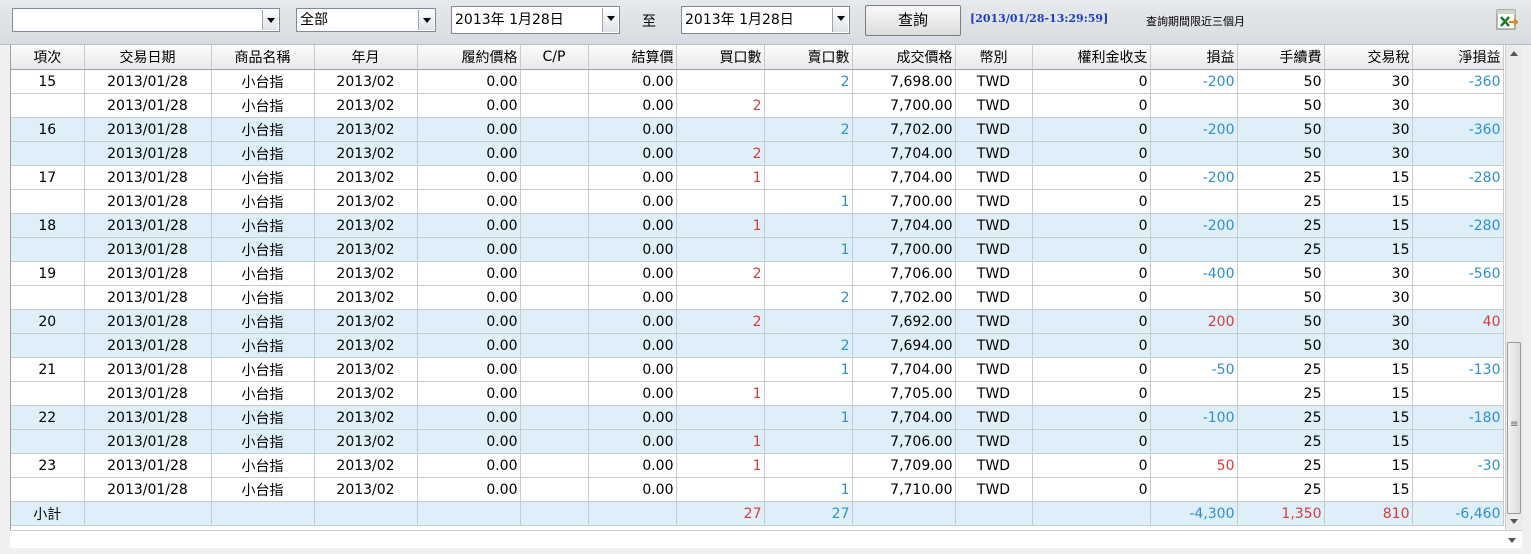 This screenshot has height=554, width=1531. I want to click on cell-buy-qty, so click(720, 345).